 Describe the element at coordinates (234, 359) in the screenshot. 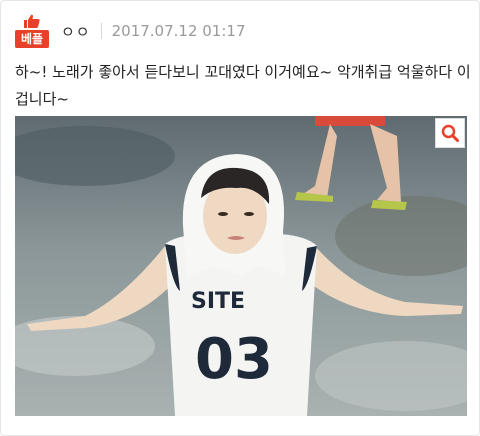

I see `svg-text: 03` at that location.